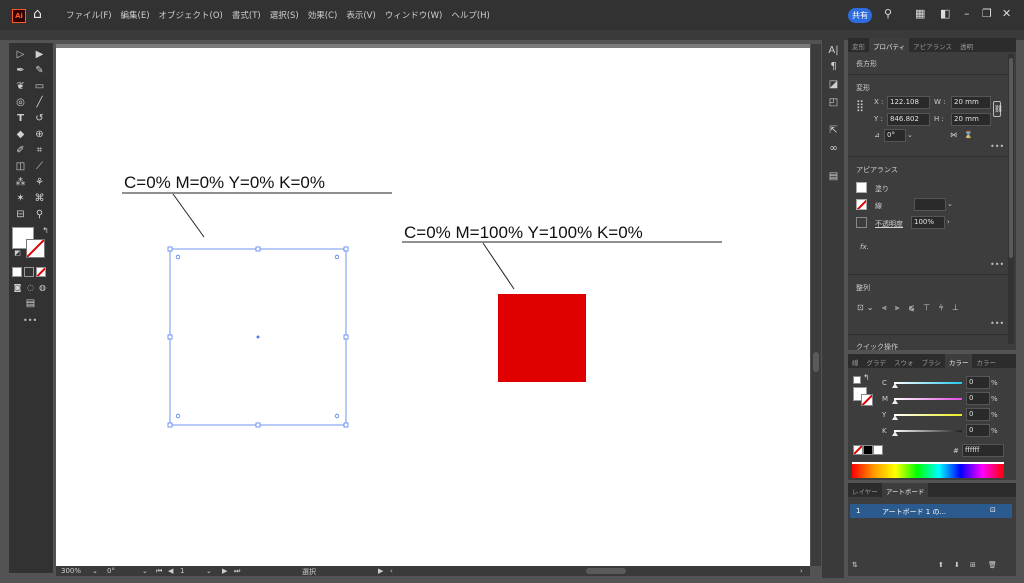  Describe the element at coordinates (888, 13) in the screenshot. I see `search-icon: ⚲` at that location.